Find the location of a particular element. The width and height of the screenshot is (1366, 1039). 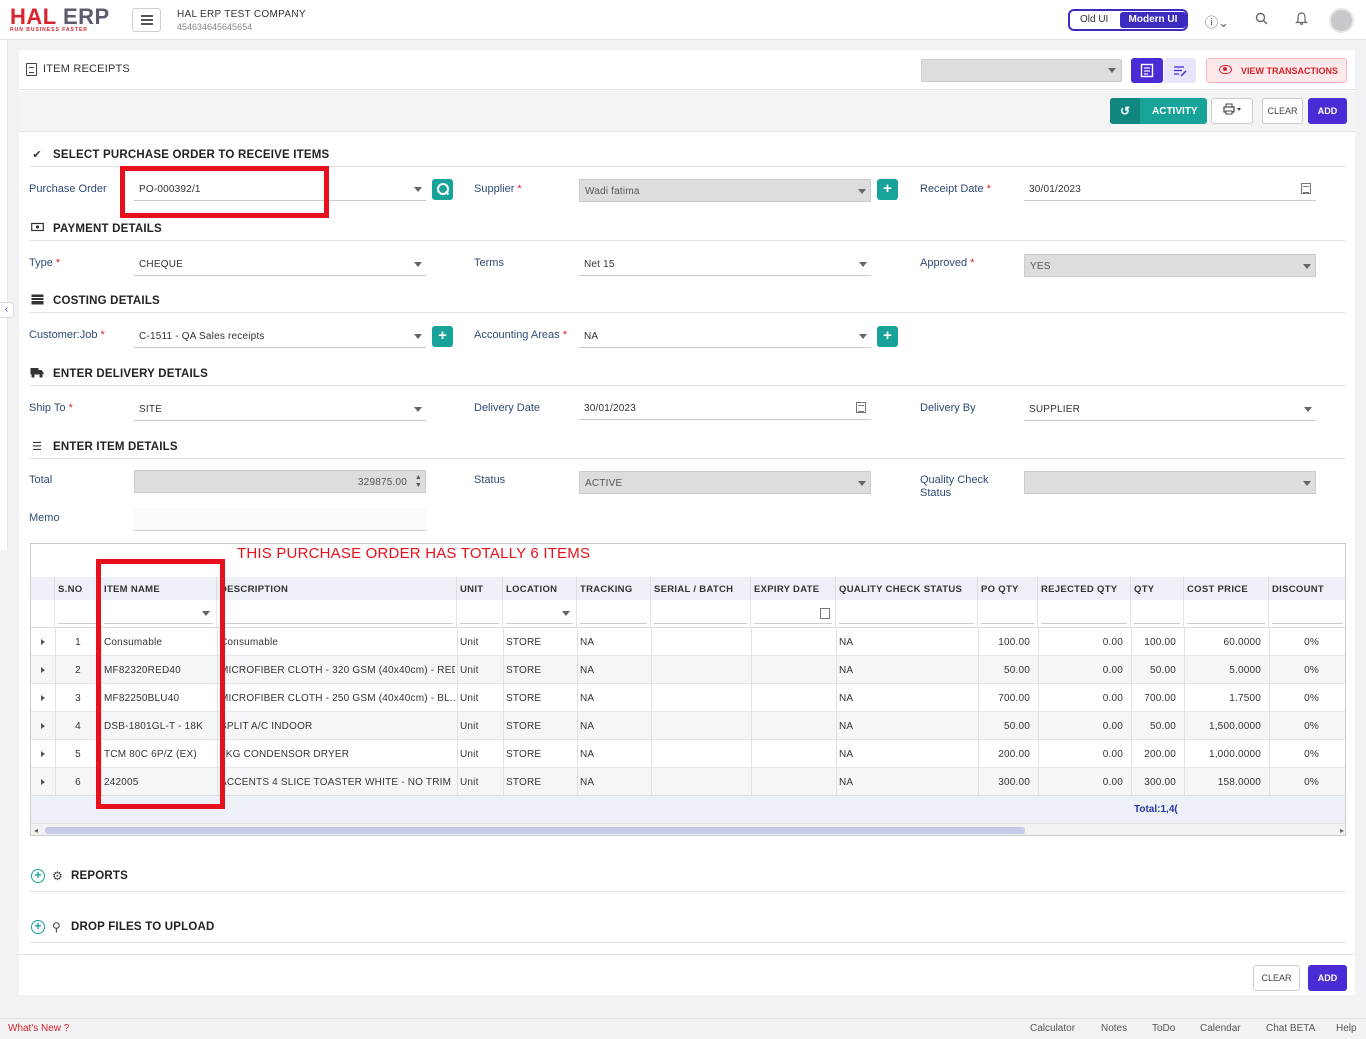

hamburger-menu-icon is located at coordinates (146, 20).